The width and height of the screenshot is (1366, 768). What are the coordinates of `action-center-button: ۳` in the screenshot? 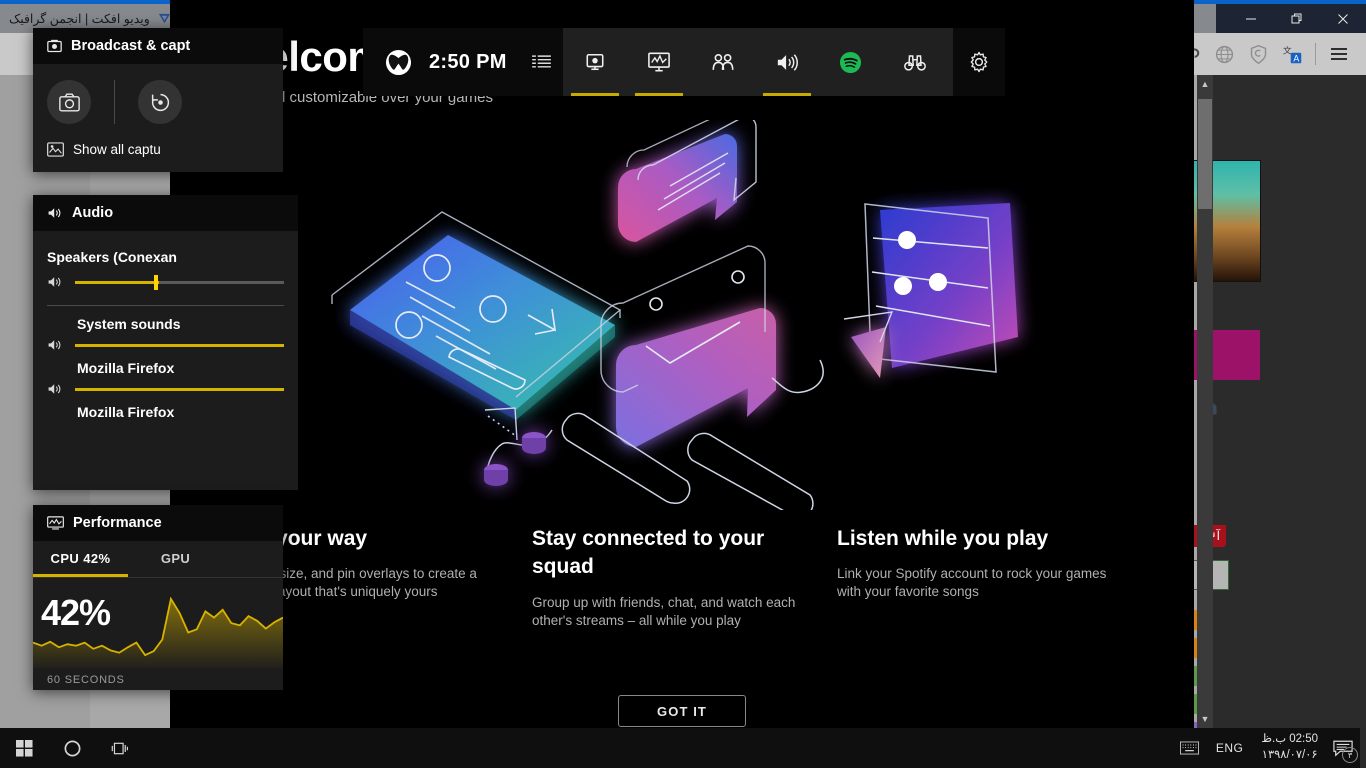 It's located at (1343, 748).